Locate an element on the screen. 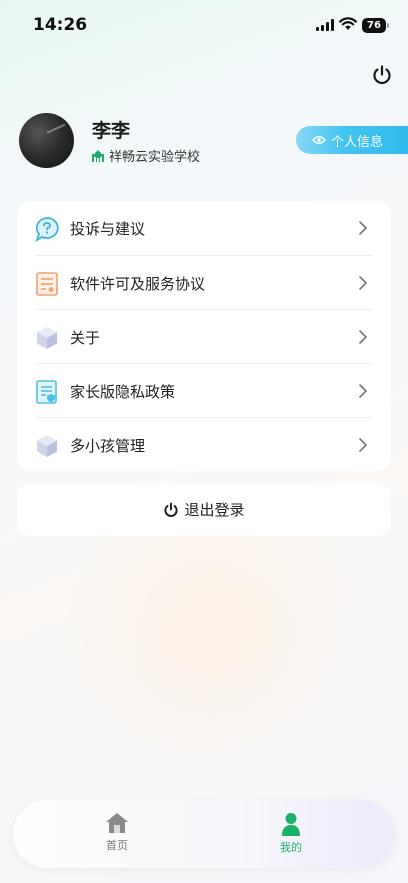 The width and height of the screenshot is (408, 883). profile-info-button: 个人信息 is located at coordinates (352, 140).